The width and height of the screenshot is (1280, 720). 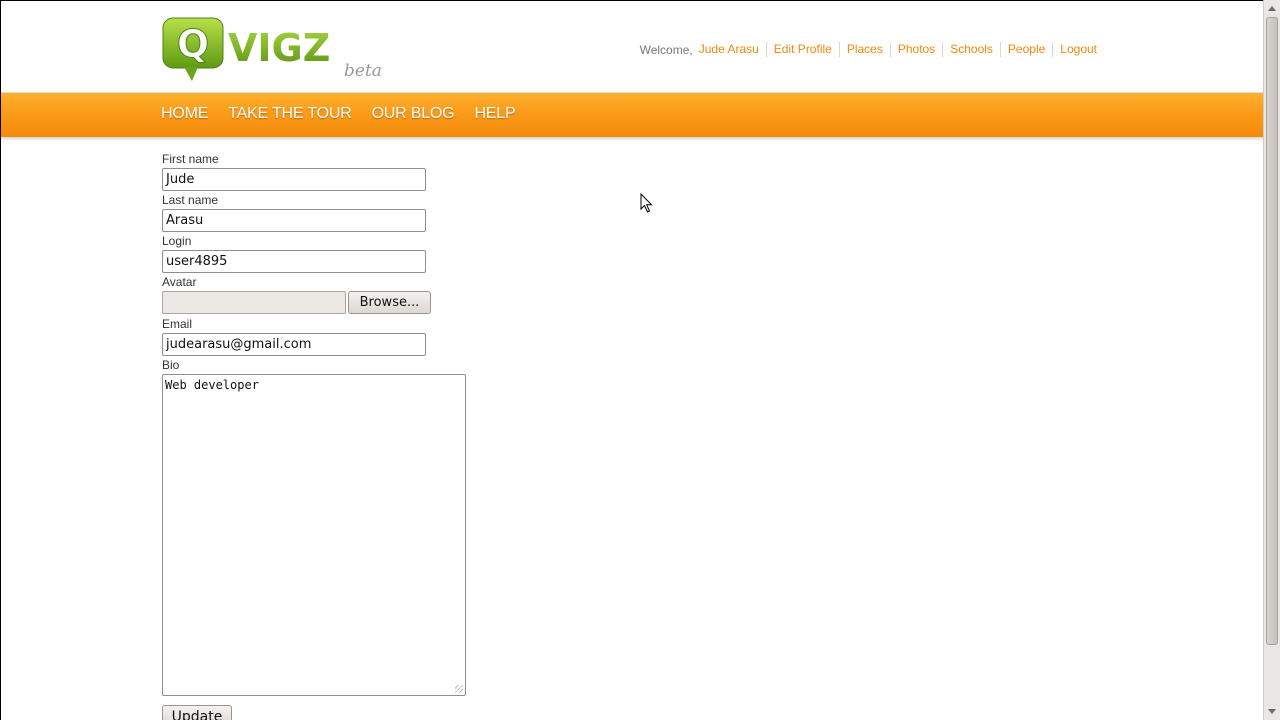 What do you see at coordinates (1074, 49) in the screenshot?
I see `logout-link: Logout` at bounding box center [1074, 49].